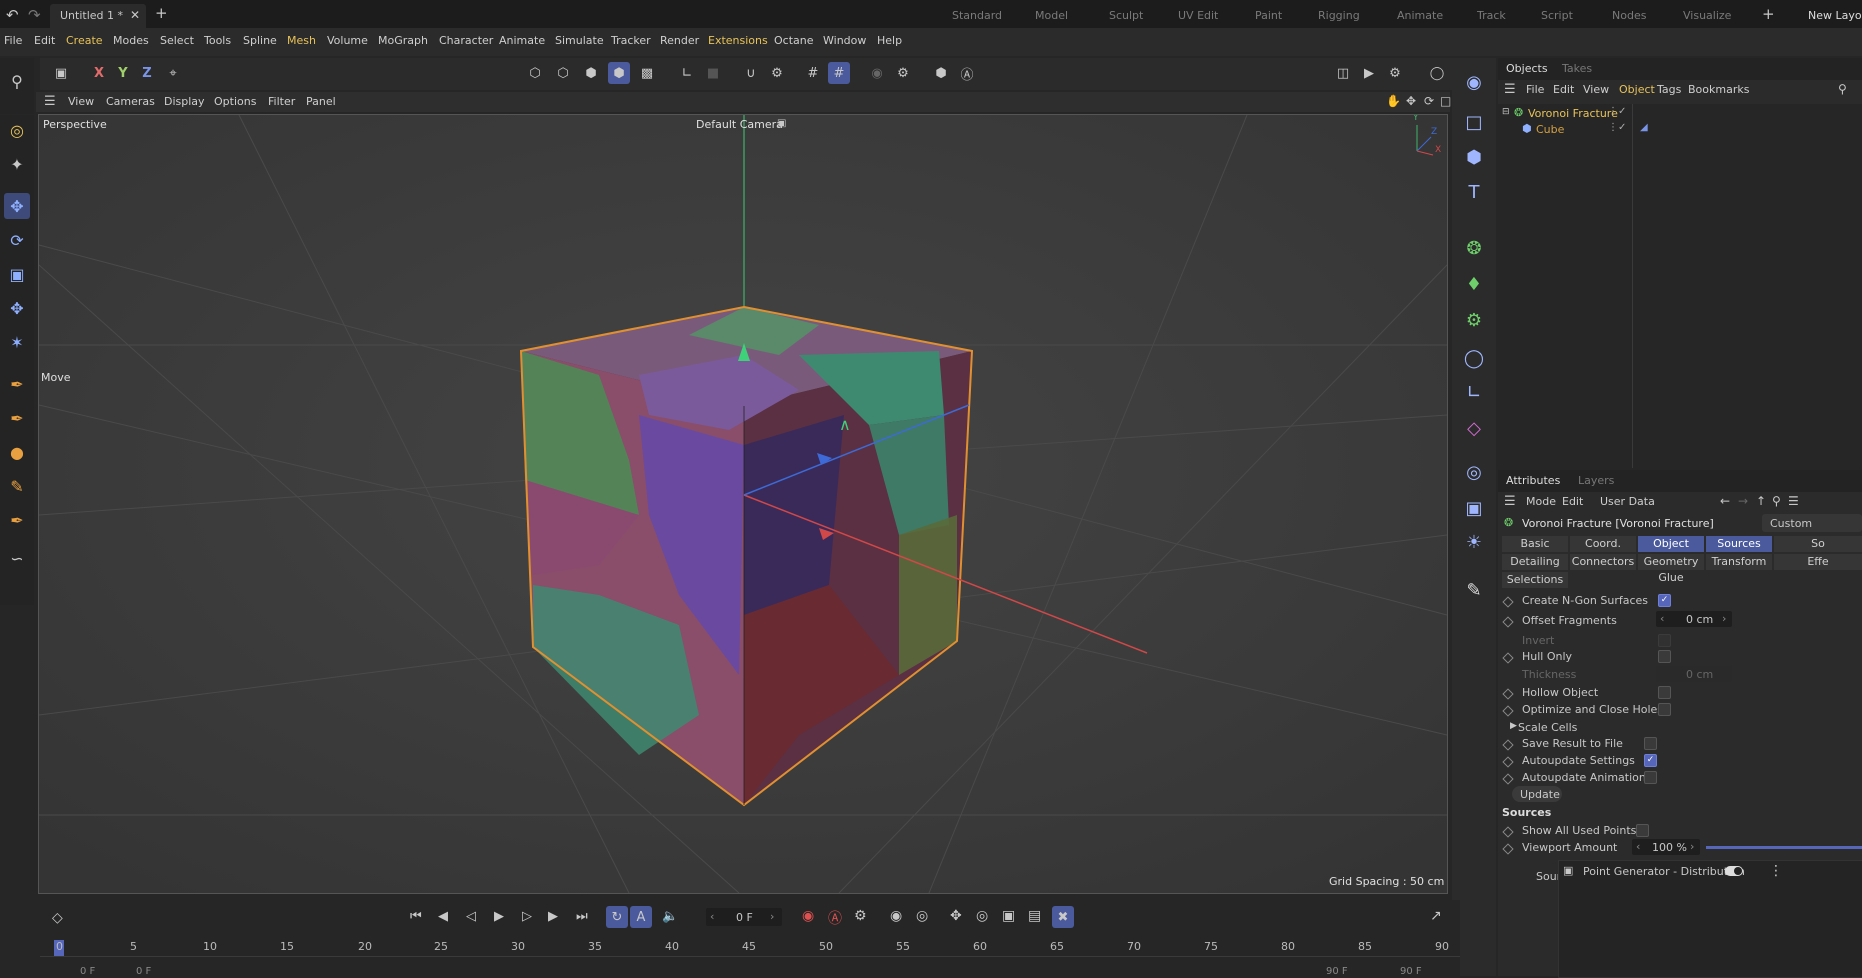 The width and height of the screenshot is (1862, 978). What do you see at coordinates (527, 916) in the screenshot?
I see `next-frame-icon: ▷` at bounding box center [527, 916].